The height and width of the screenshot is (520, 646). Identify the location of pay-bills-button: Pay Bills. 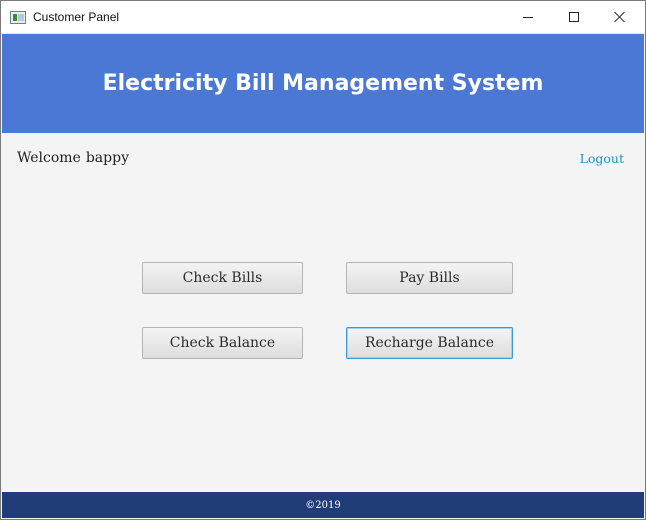
(429, 278).